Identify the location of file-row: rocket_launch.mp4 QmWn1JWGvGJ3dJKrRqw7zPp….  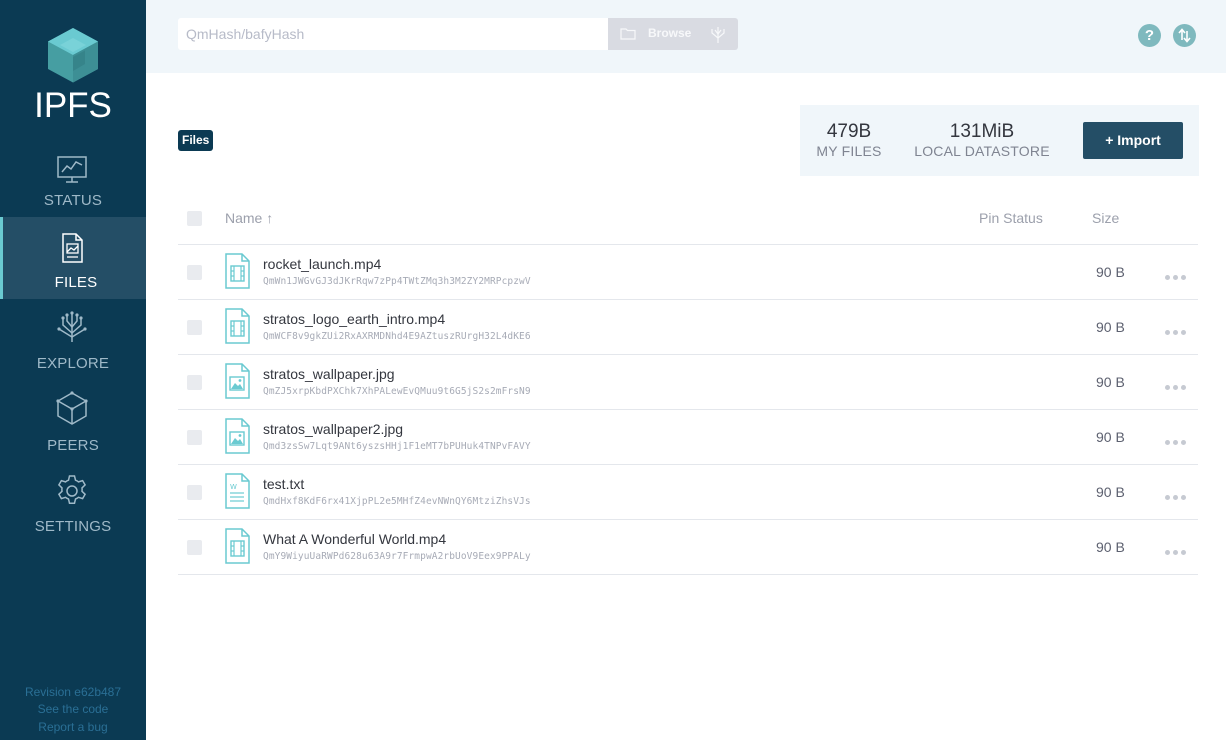
(688, 272).